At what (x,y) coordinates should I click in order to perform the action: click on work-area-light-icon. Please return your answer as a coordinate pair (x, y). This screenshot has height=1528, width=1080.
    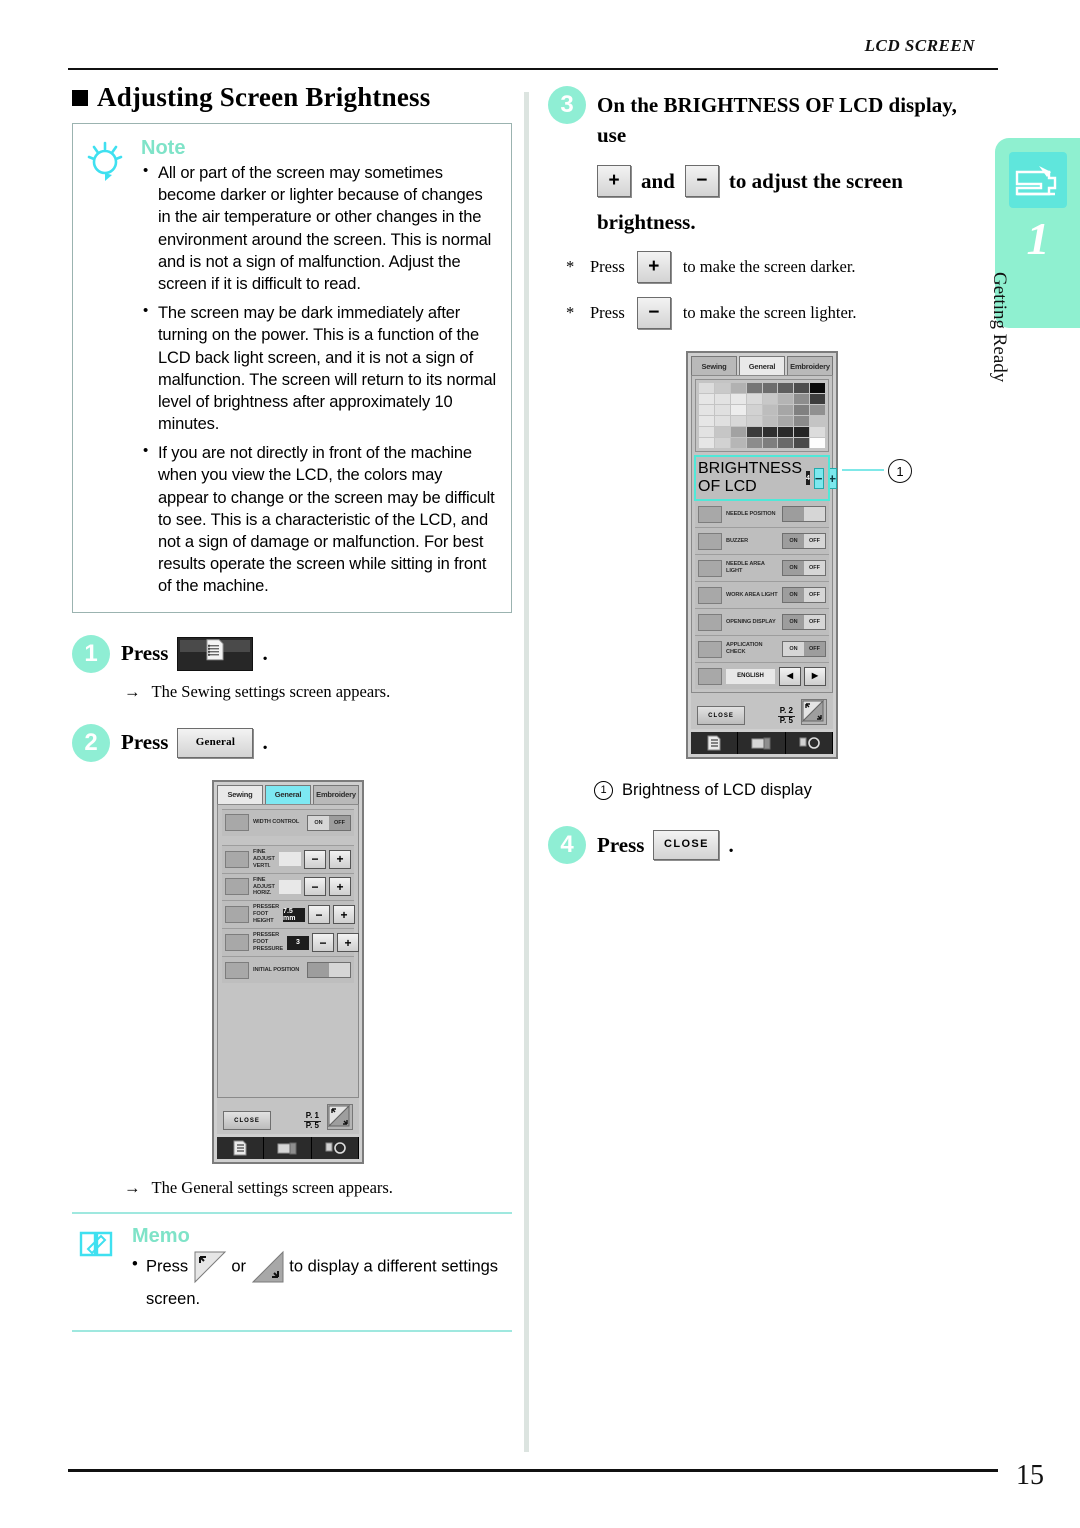
    Looking at the image, I should click on (710, 595).